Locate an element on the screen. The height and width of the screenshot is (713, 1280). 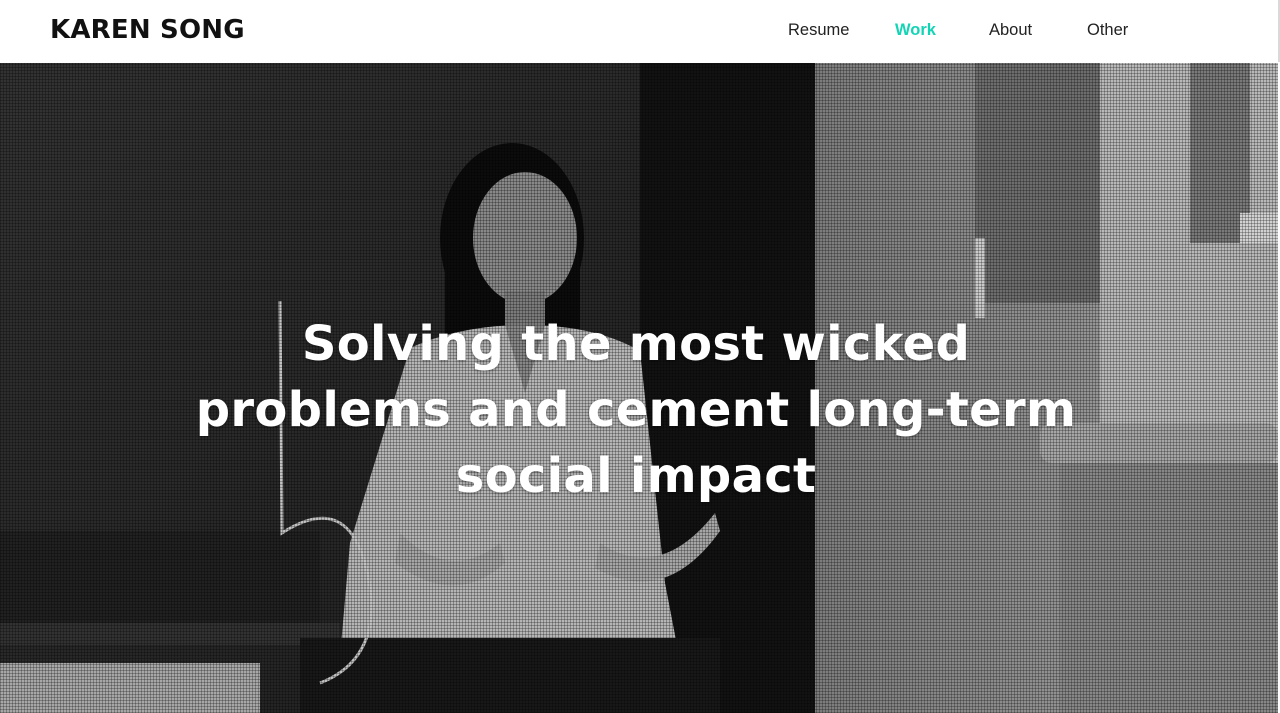
nav-item-about: About is located at coordinates (1010, 30).